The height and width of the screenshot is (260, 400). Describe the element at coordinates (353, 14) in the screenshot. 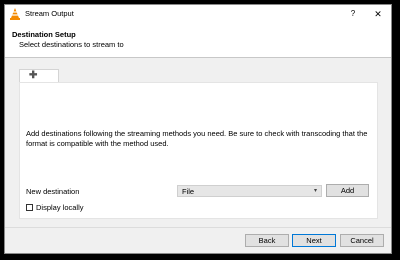

I see `help-button: ?` at that location.